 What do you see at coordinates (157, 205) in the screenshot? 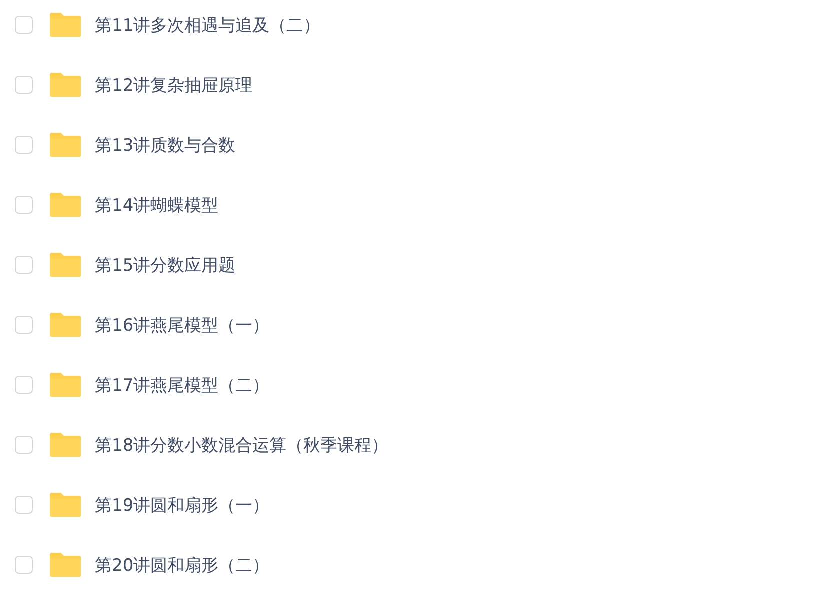
I see `folder-name: 第14讲蝴蝶模型` at bounding box center [157, 205].